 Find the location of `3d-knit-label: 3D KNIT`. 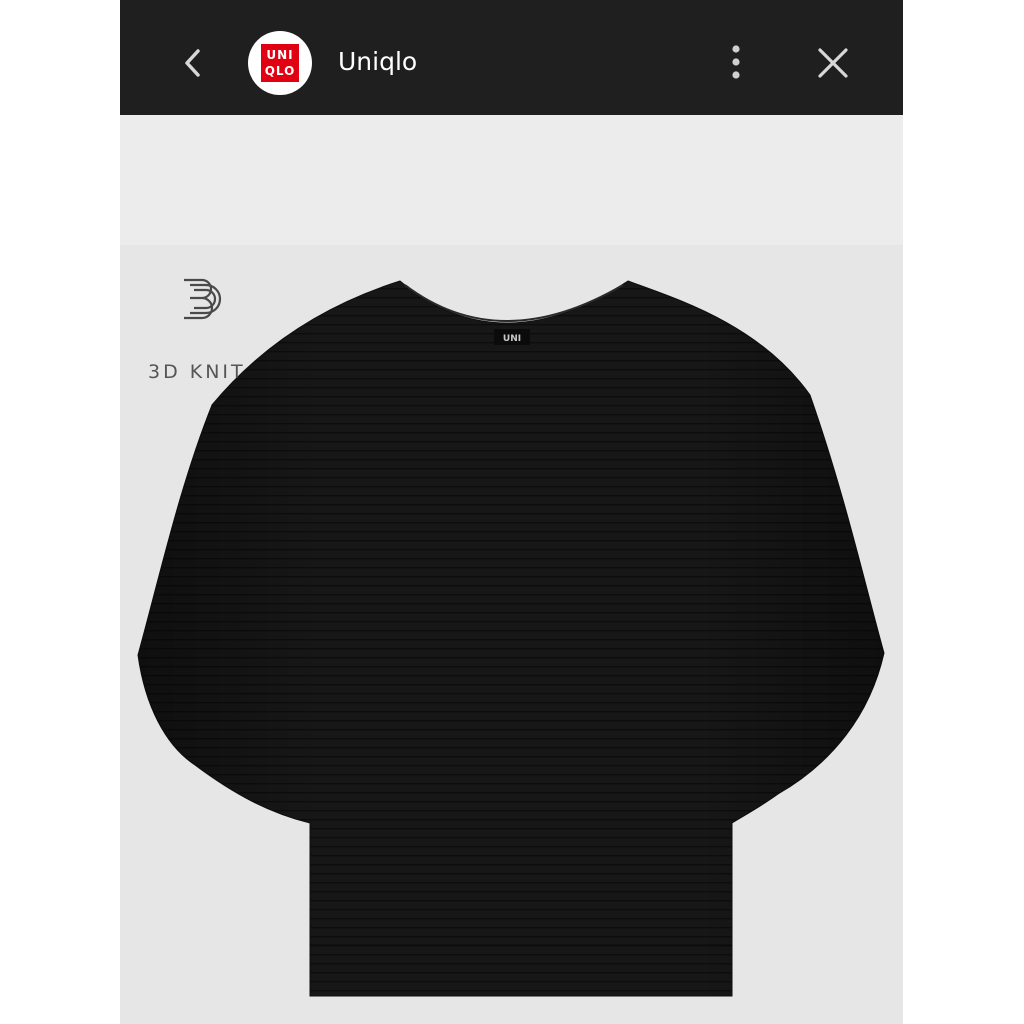

3d-knit-label: 3D KNIT is located at coordinates (197, 372).